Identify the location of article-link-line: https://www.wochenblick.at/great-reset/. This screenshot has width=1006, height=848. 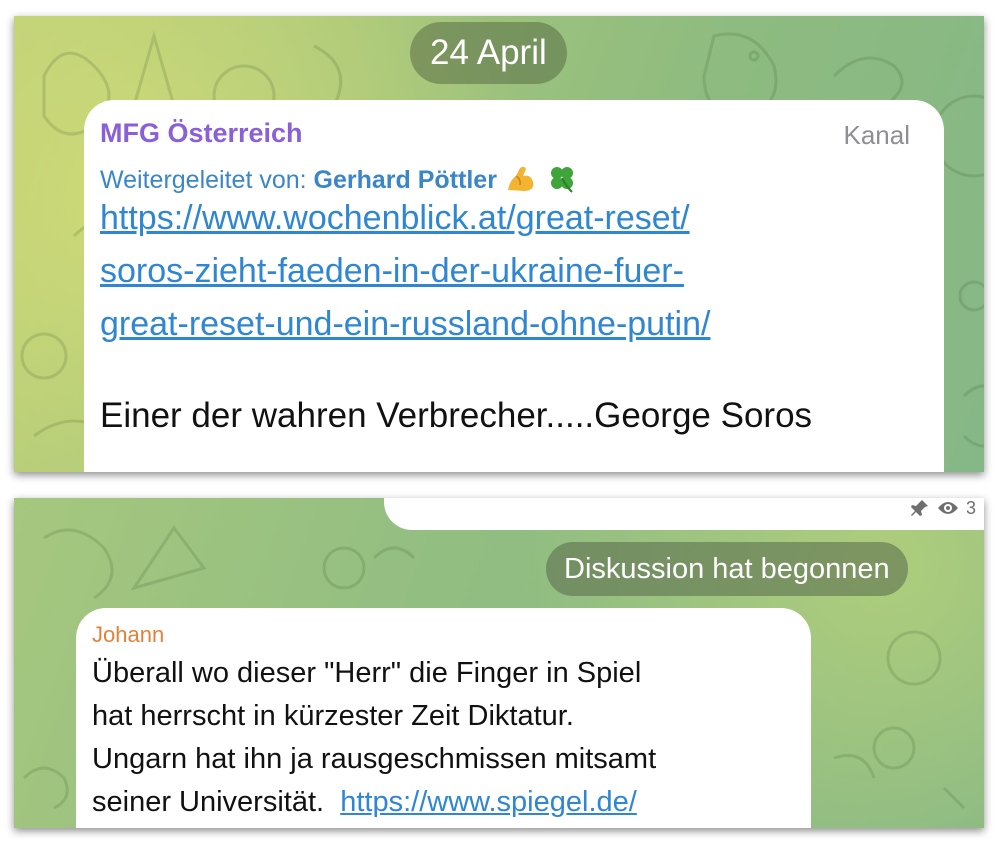
(515, 218).